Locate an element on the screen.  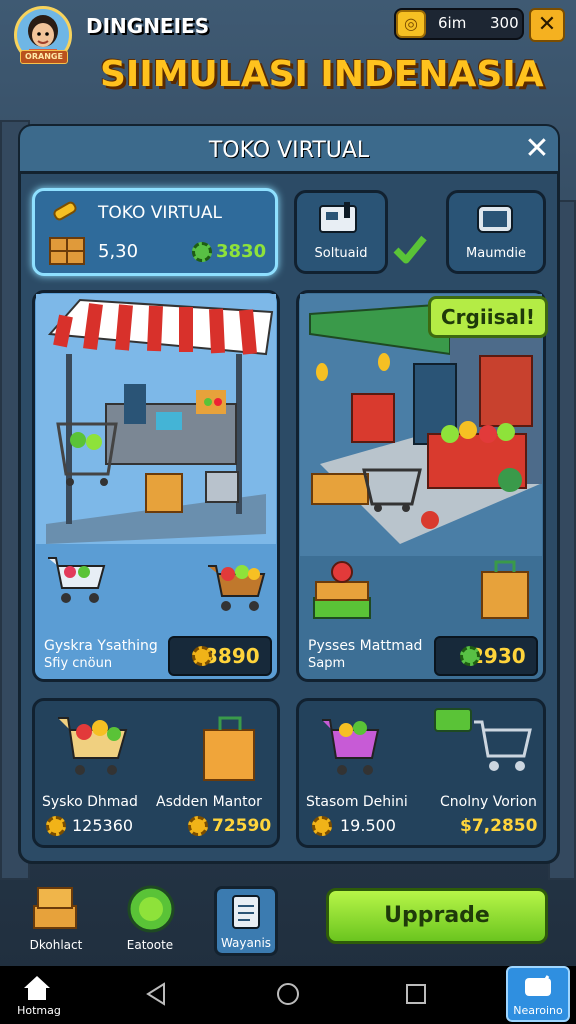
shop1-name-line2: Sfiy cnöun is located at coordinates (78, 663).